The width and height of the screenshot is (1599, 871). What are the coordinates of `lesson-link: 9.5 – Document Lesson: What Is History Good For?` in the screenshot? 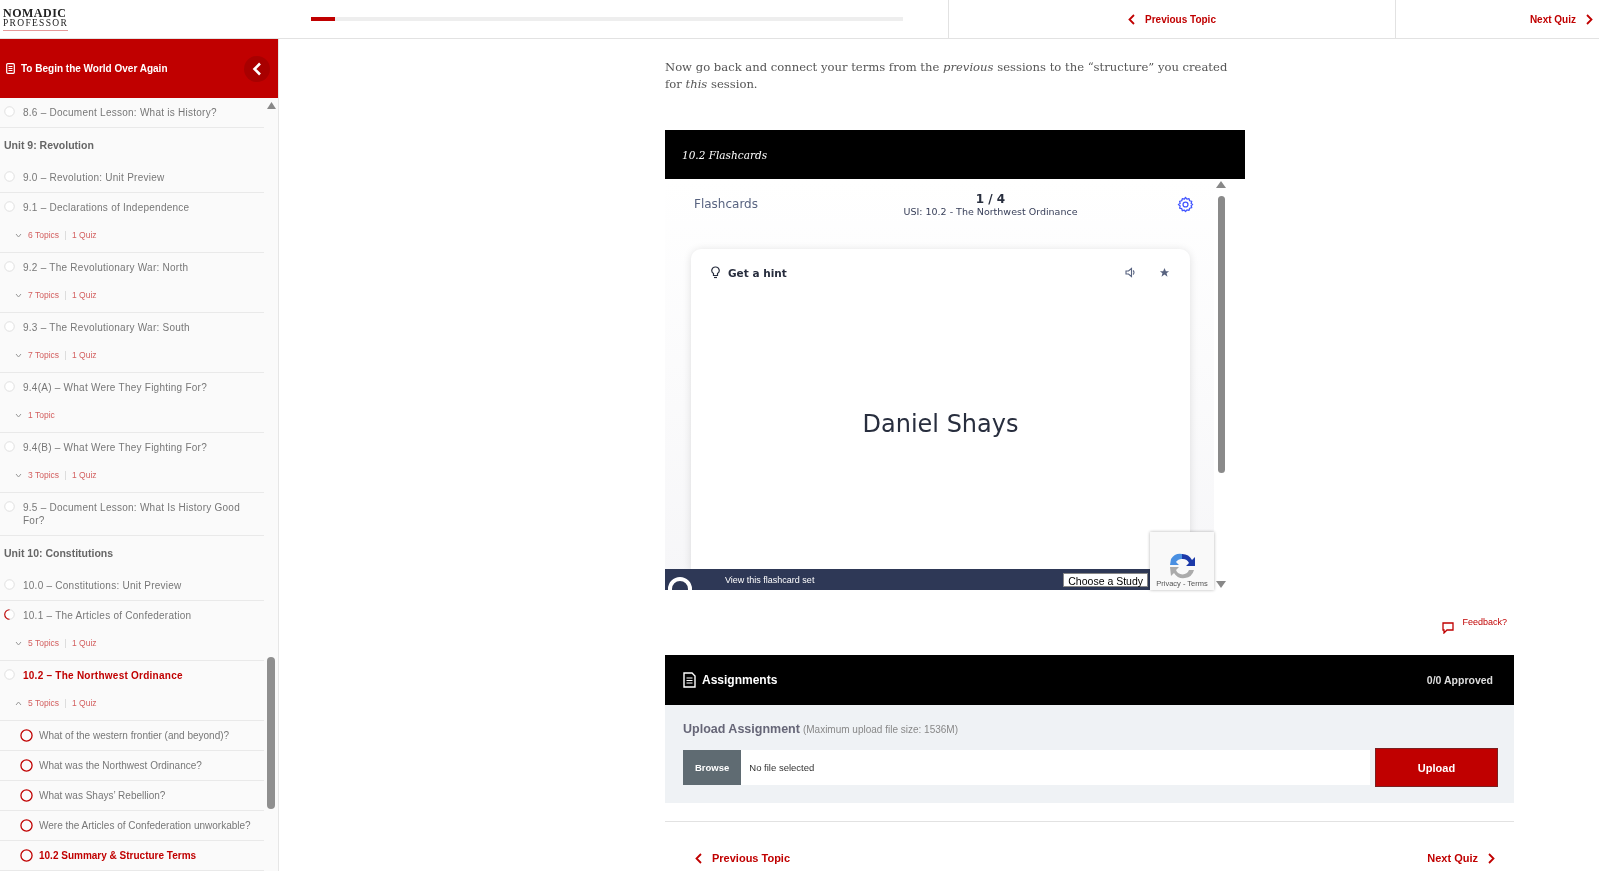 It's located at (140, 514).